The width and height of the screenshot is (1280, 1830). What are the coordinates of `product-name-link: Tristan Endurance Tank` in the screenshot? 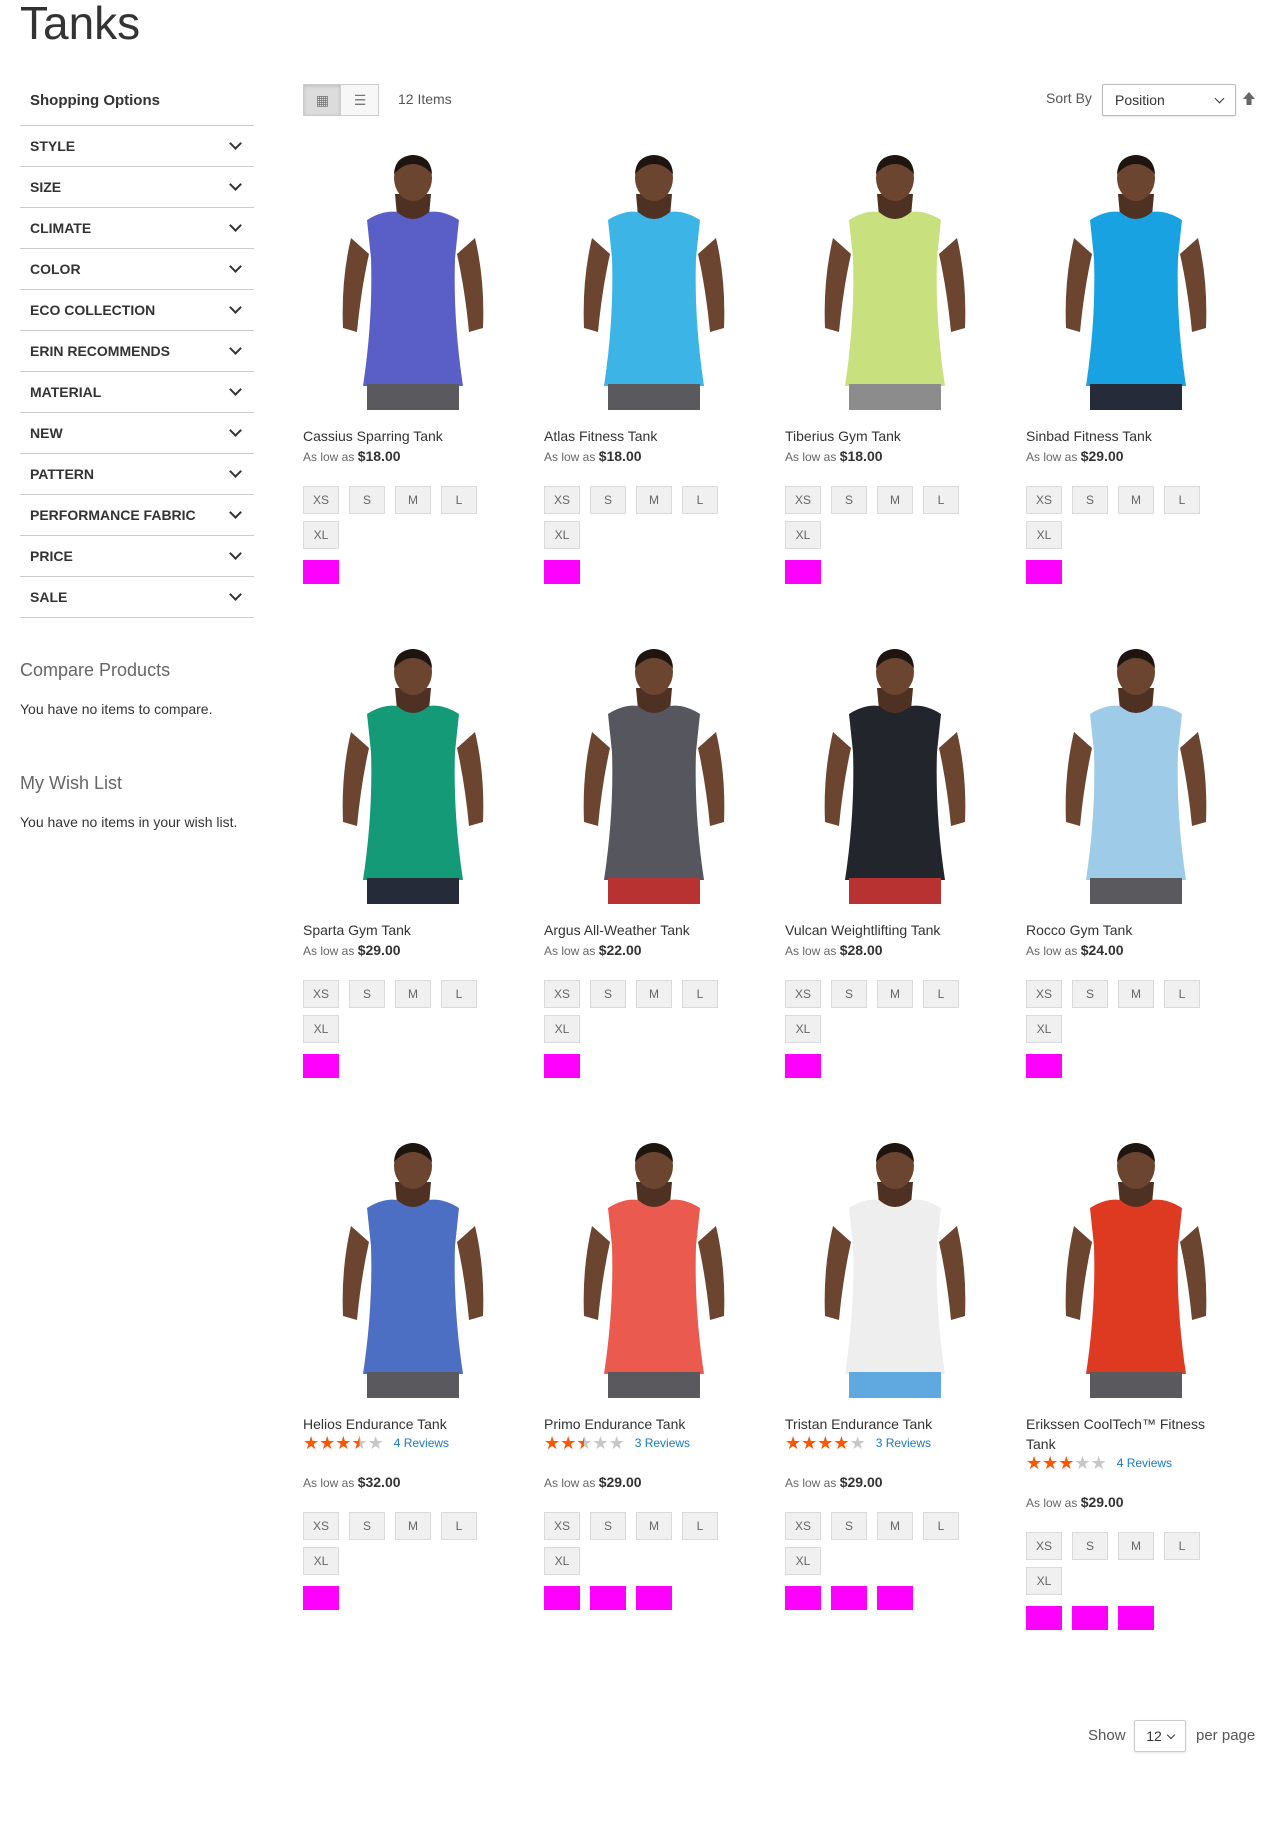 It's located at (885, 1424).